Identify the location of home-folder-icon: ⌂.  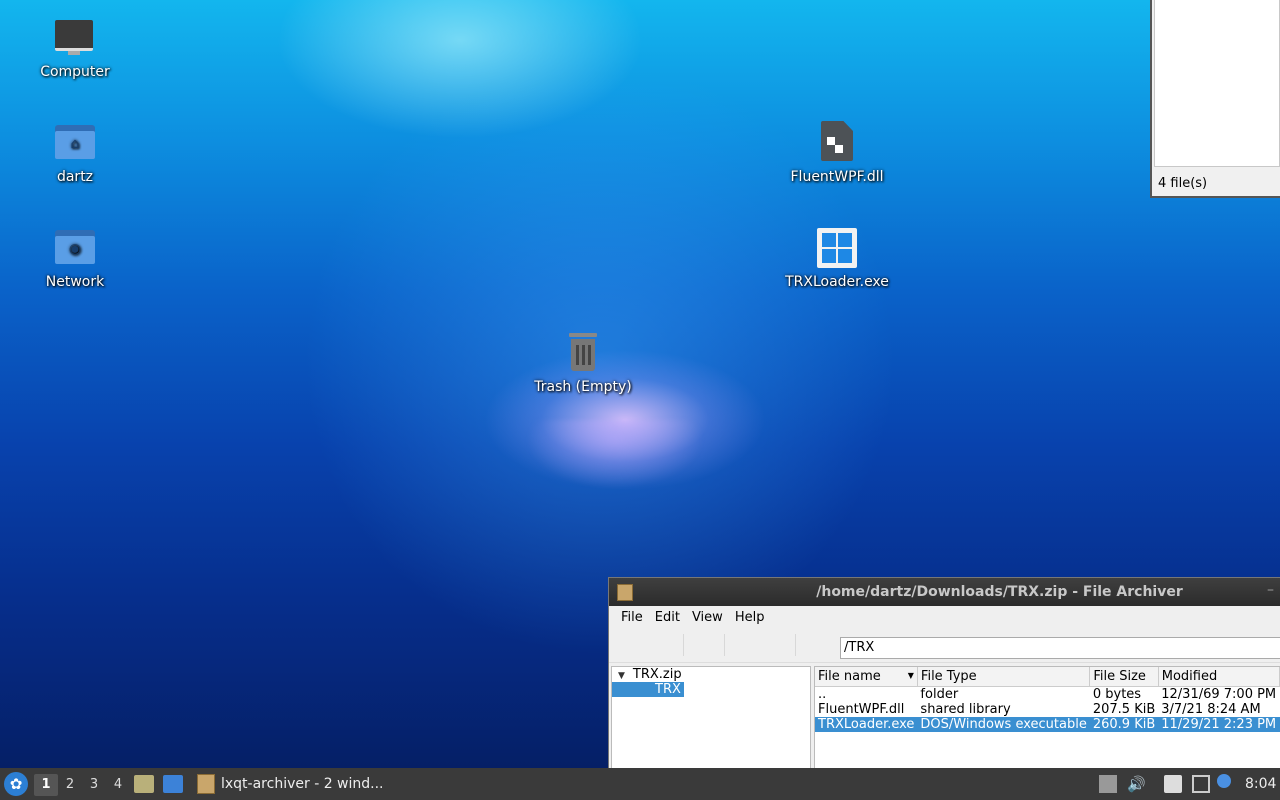
(75, 143).